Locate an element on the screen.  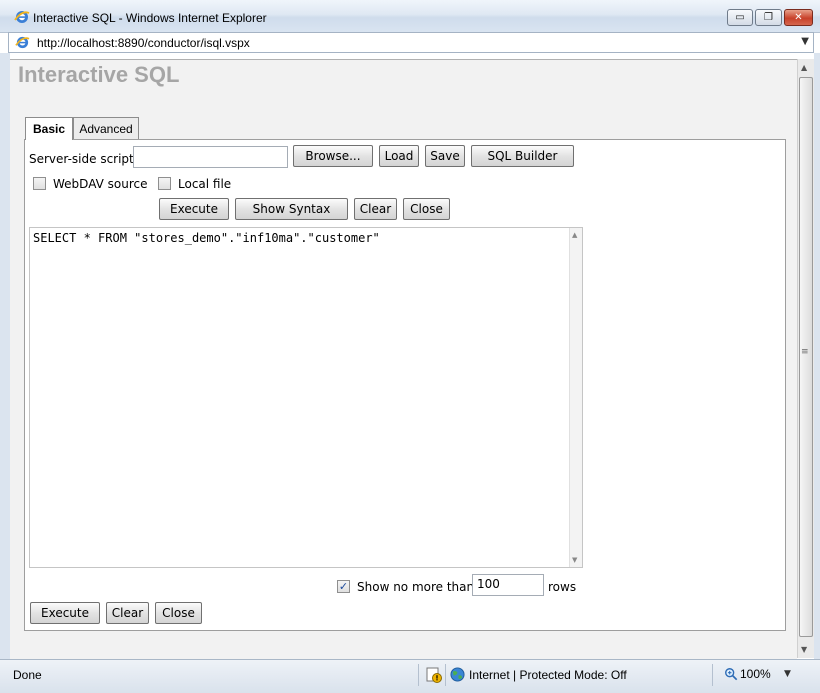
tab-advanced: Advanced is located at coordinates (106, 128).